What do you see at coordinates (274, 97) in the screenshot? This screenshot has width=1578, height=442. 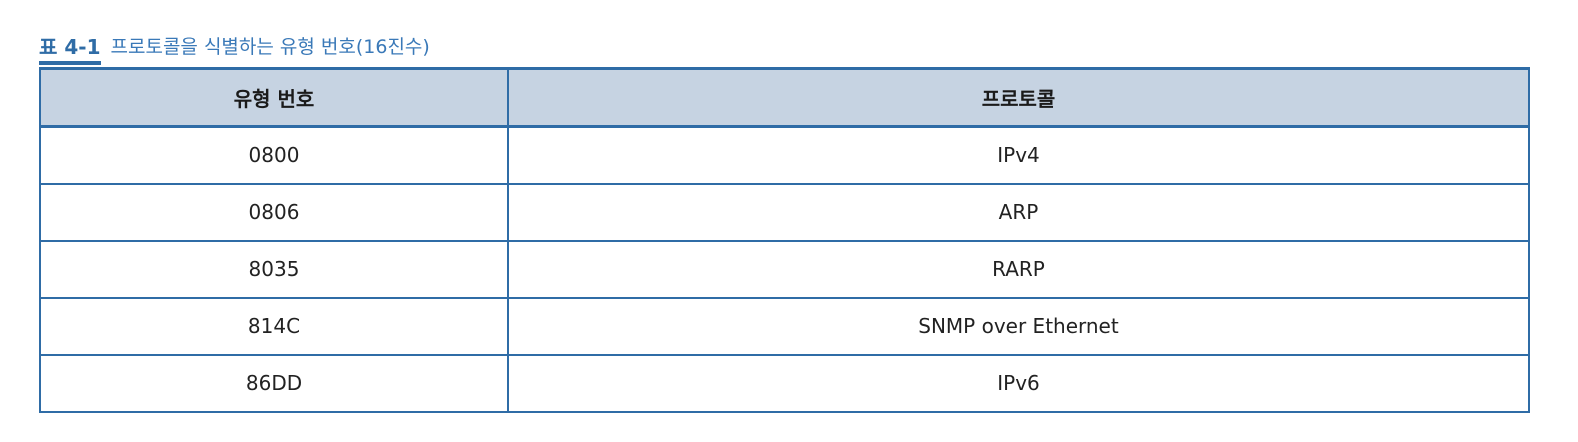 I see `header-type-number: 유형 번호` at bounding box center [274, 97].